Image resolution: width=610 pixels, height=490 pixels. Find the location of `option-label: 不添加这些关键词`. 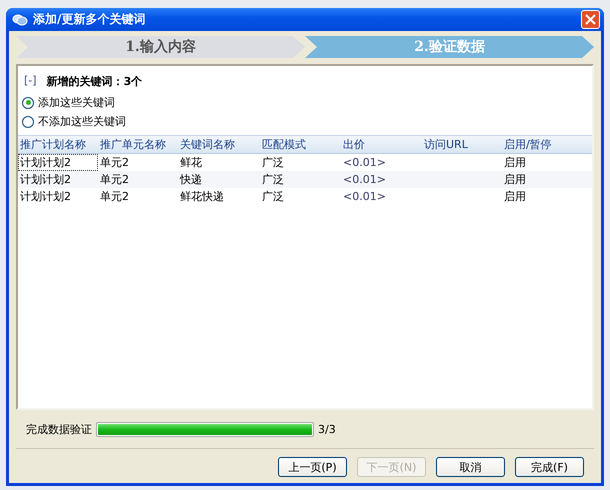

option-label: 不添加这些关键词 is located at coordinates (82, 121).